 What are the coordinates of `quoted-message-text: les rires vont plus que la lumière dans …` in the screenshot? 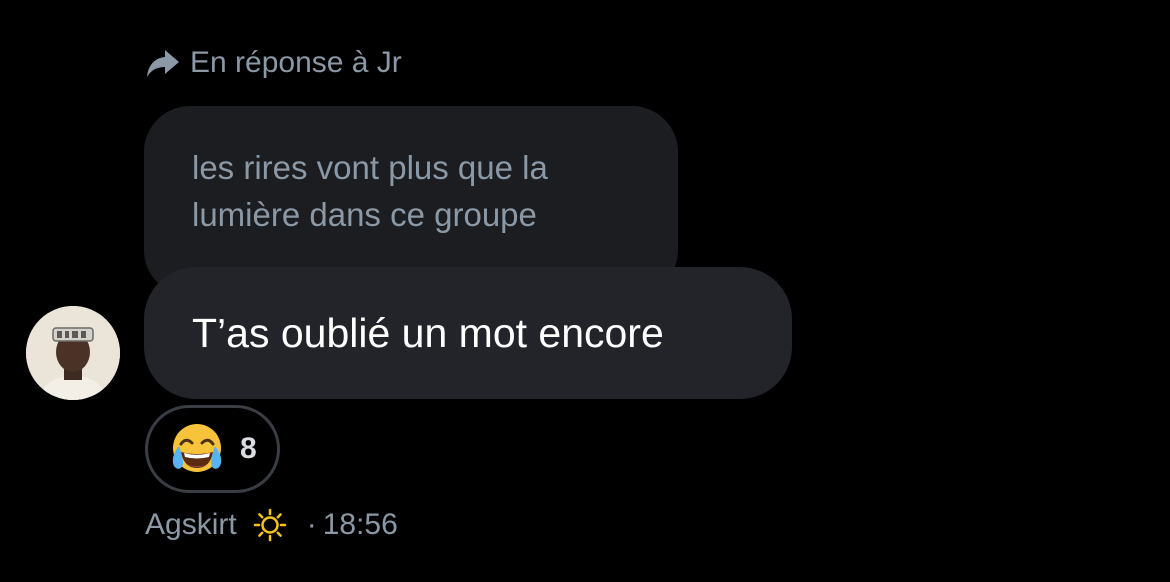 It's located at (370, 191).